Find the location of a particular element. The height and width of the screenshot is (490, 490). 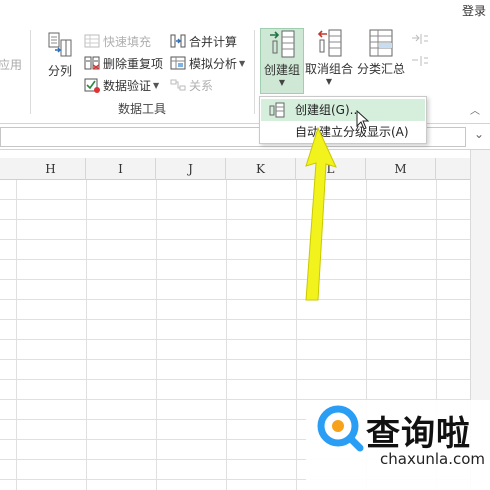

ungroup-button: 取消组合 ▼ is located at coordinates (329, 61).